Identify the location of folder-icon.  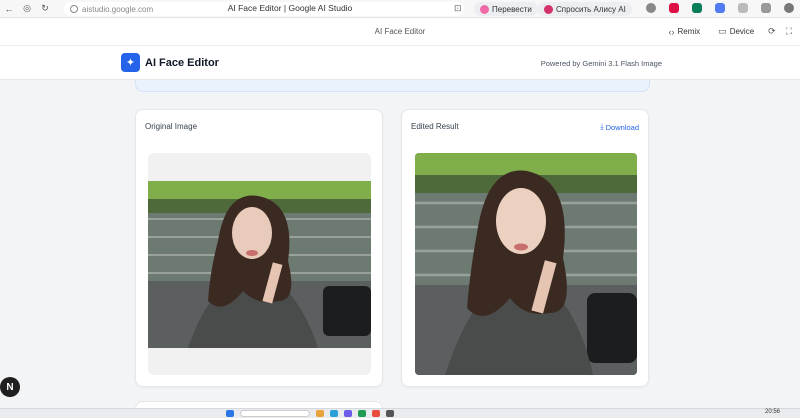
(320, 413).